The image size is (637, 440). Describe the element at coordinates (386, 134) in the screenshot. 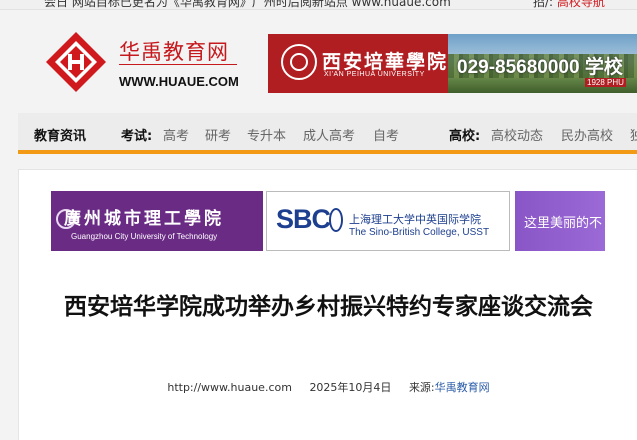

I see `nav-link-zikao: 自考` at that location.